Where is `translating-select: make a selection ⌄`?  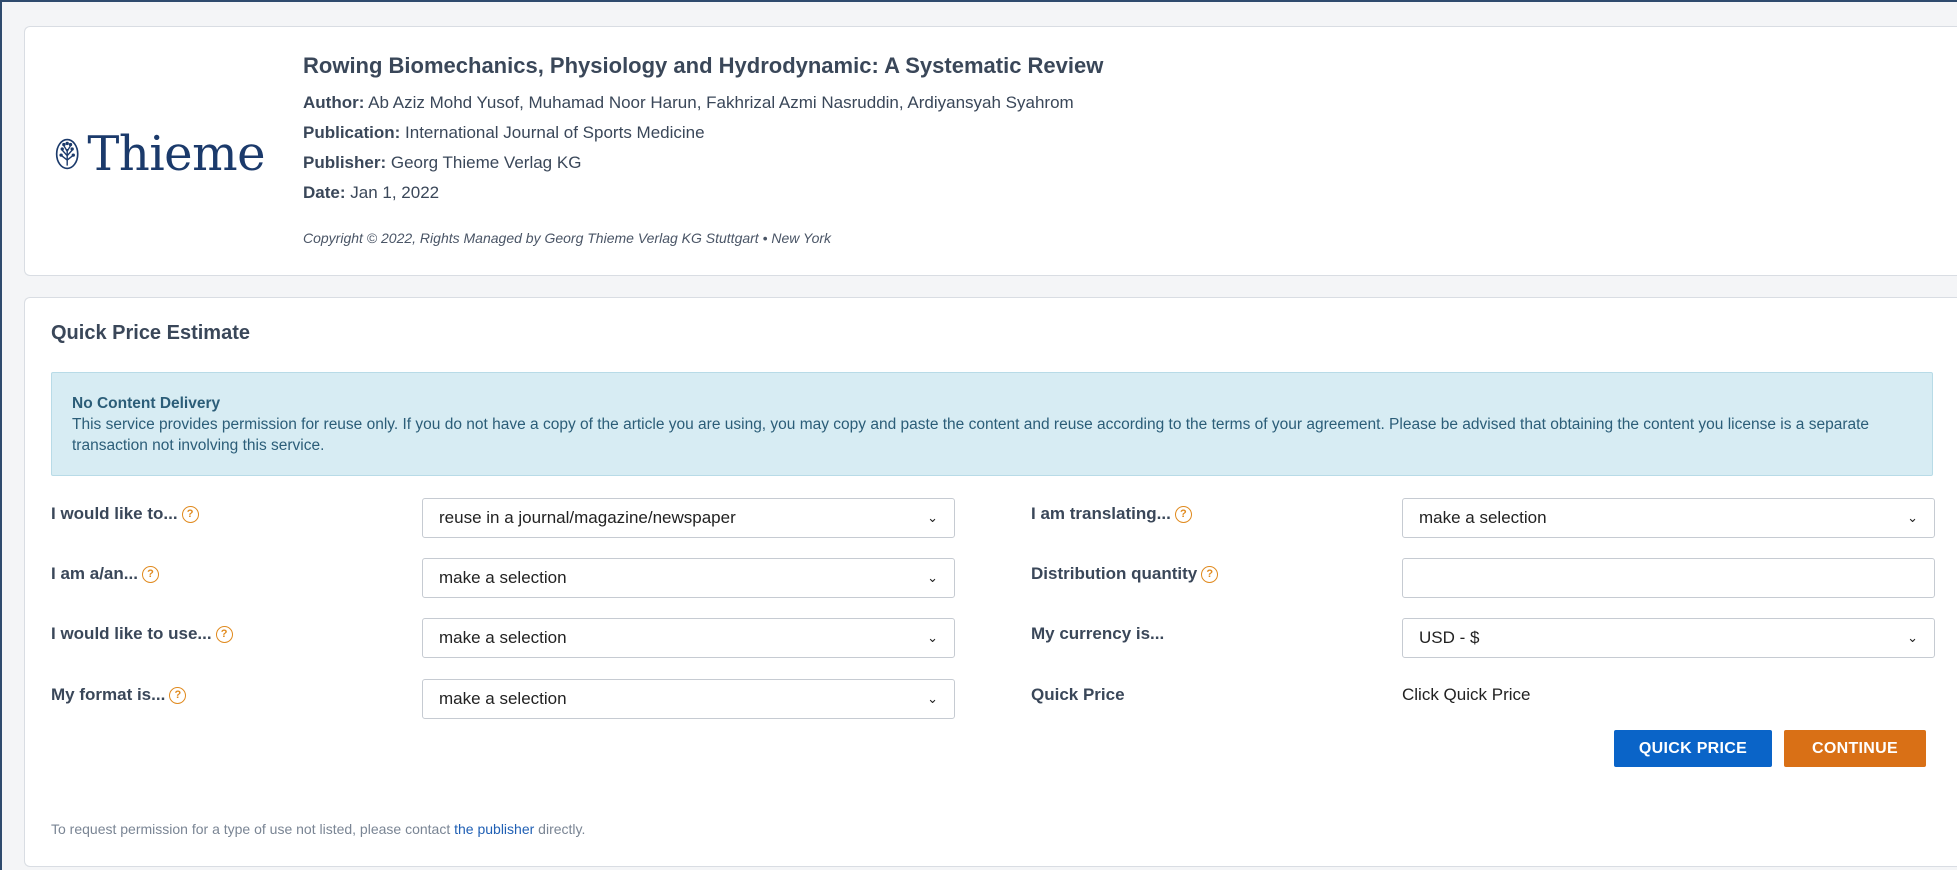 translating-select: make a selection ⌄ is located at coordinates (1668, 518).